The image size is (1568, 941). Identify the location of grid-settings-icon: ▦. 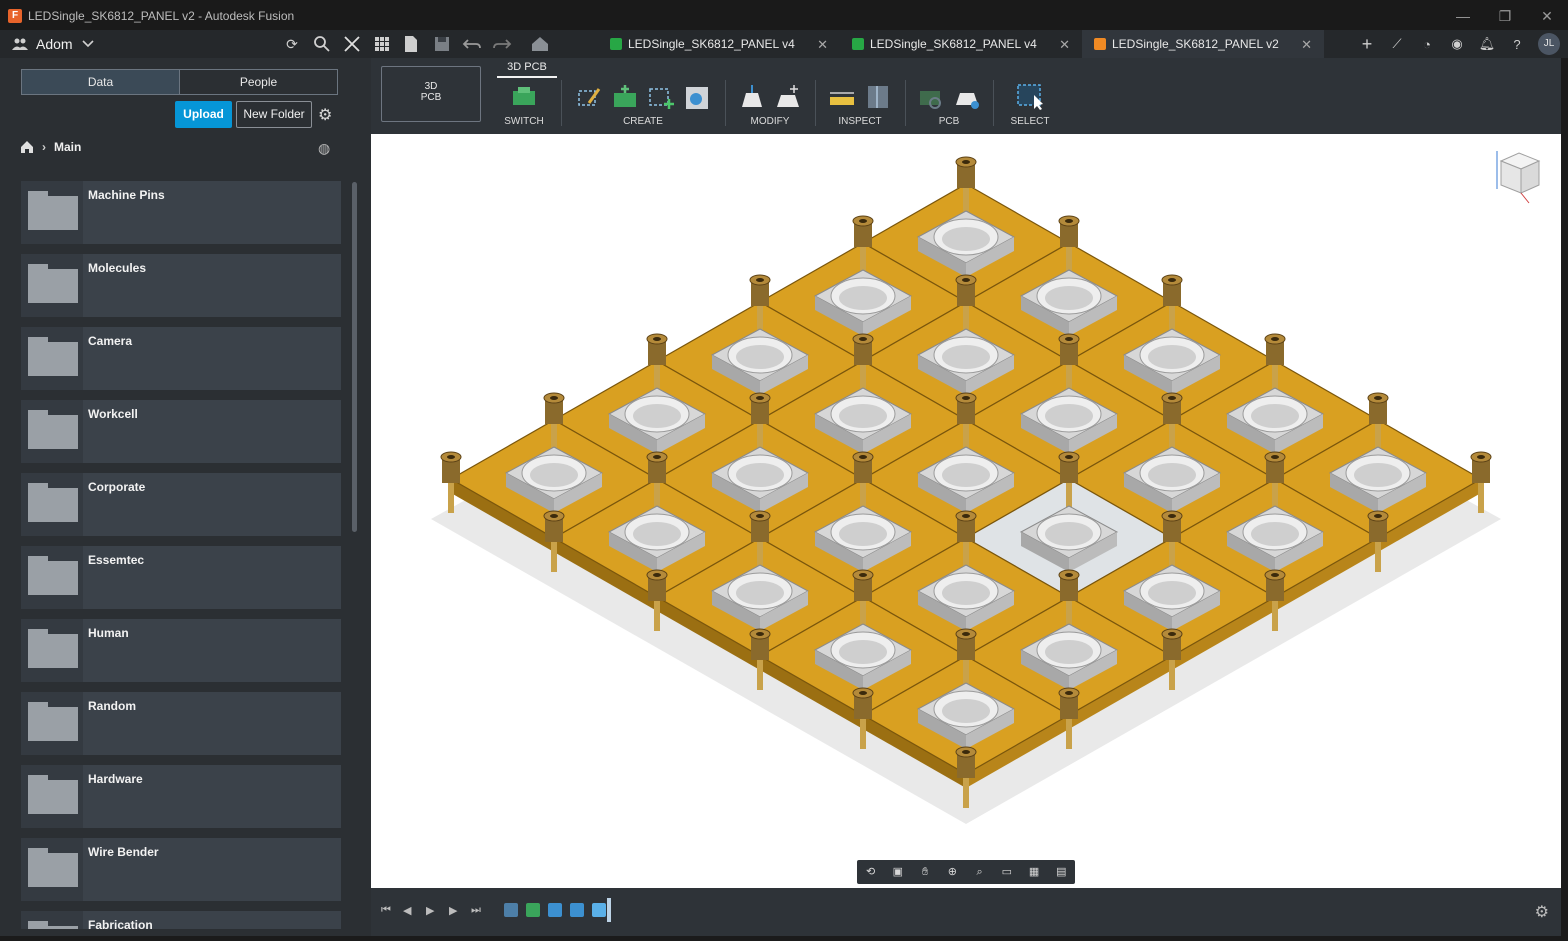
(1034, 872).